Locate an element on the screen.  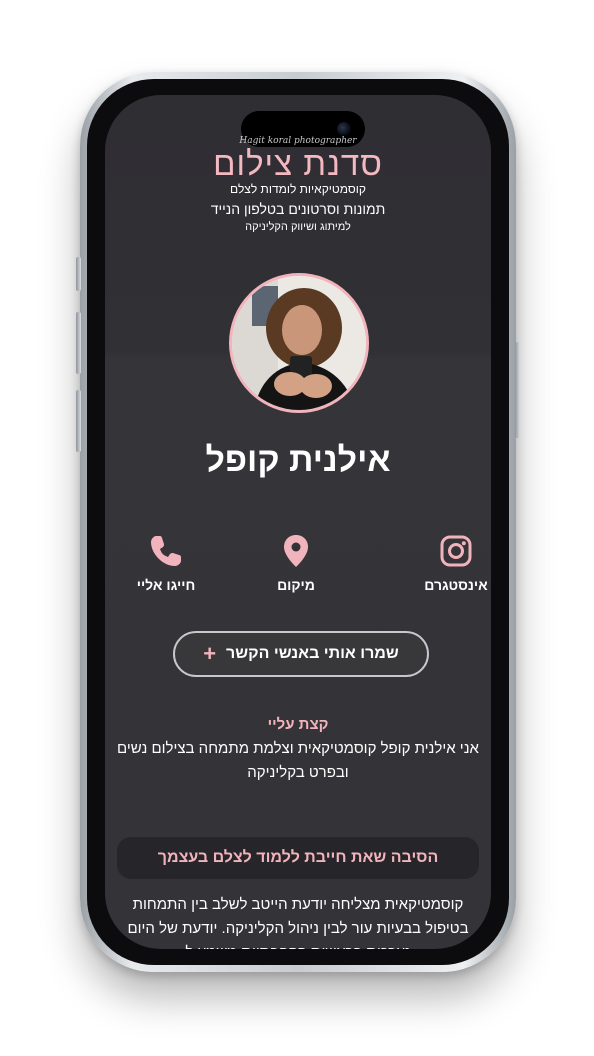
about-title: קצת עליי is located at coordinates (298, 724).